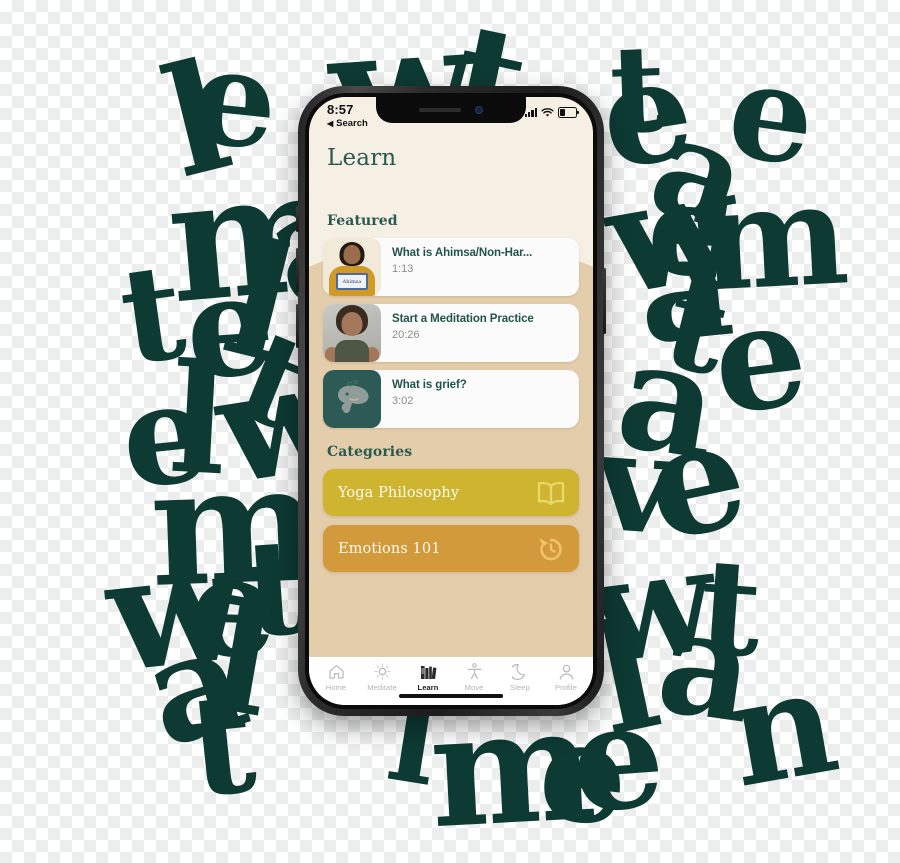 The width and height of the screenshot is (900, 863). I want to click on status-bar-right, so click(551, 112).